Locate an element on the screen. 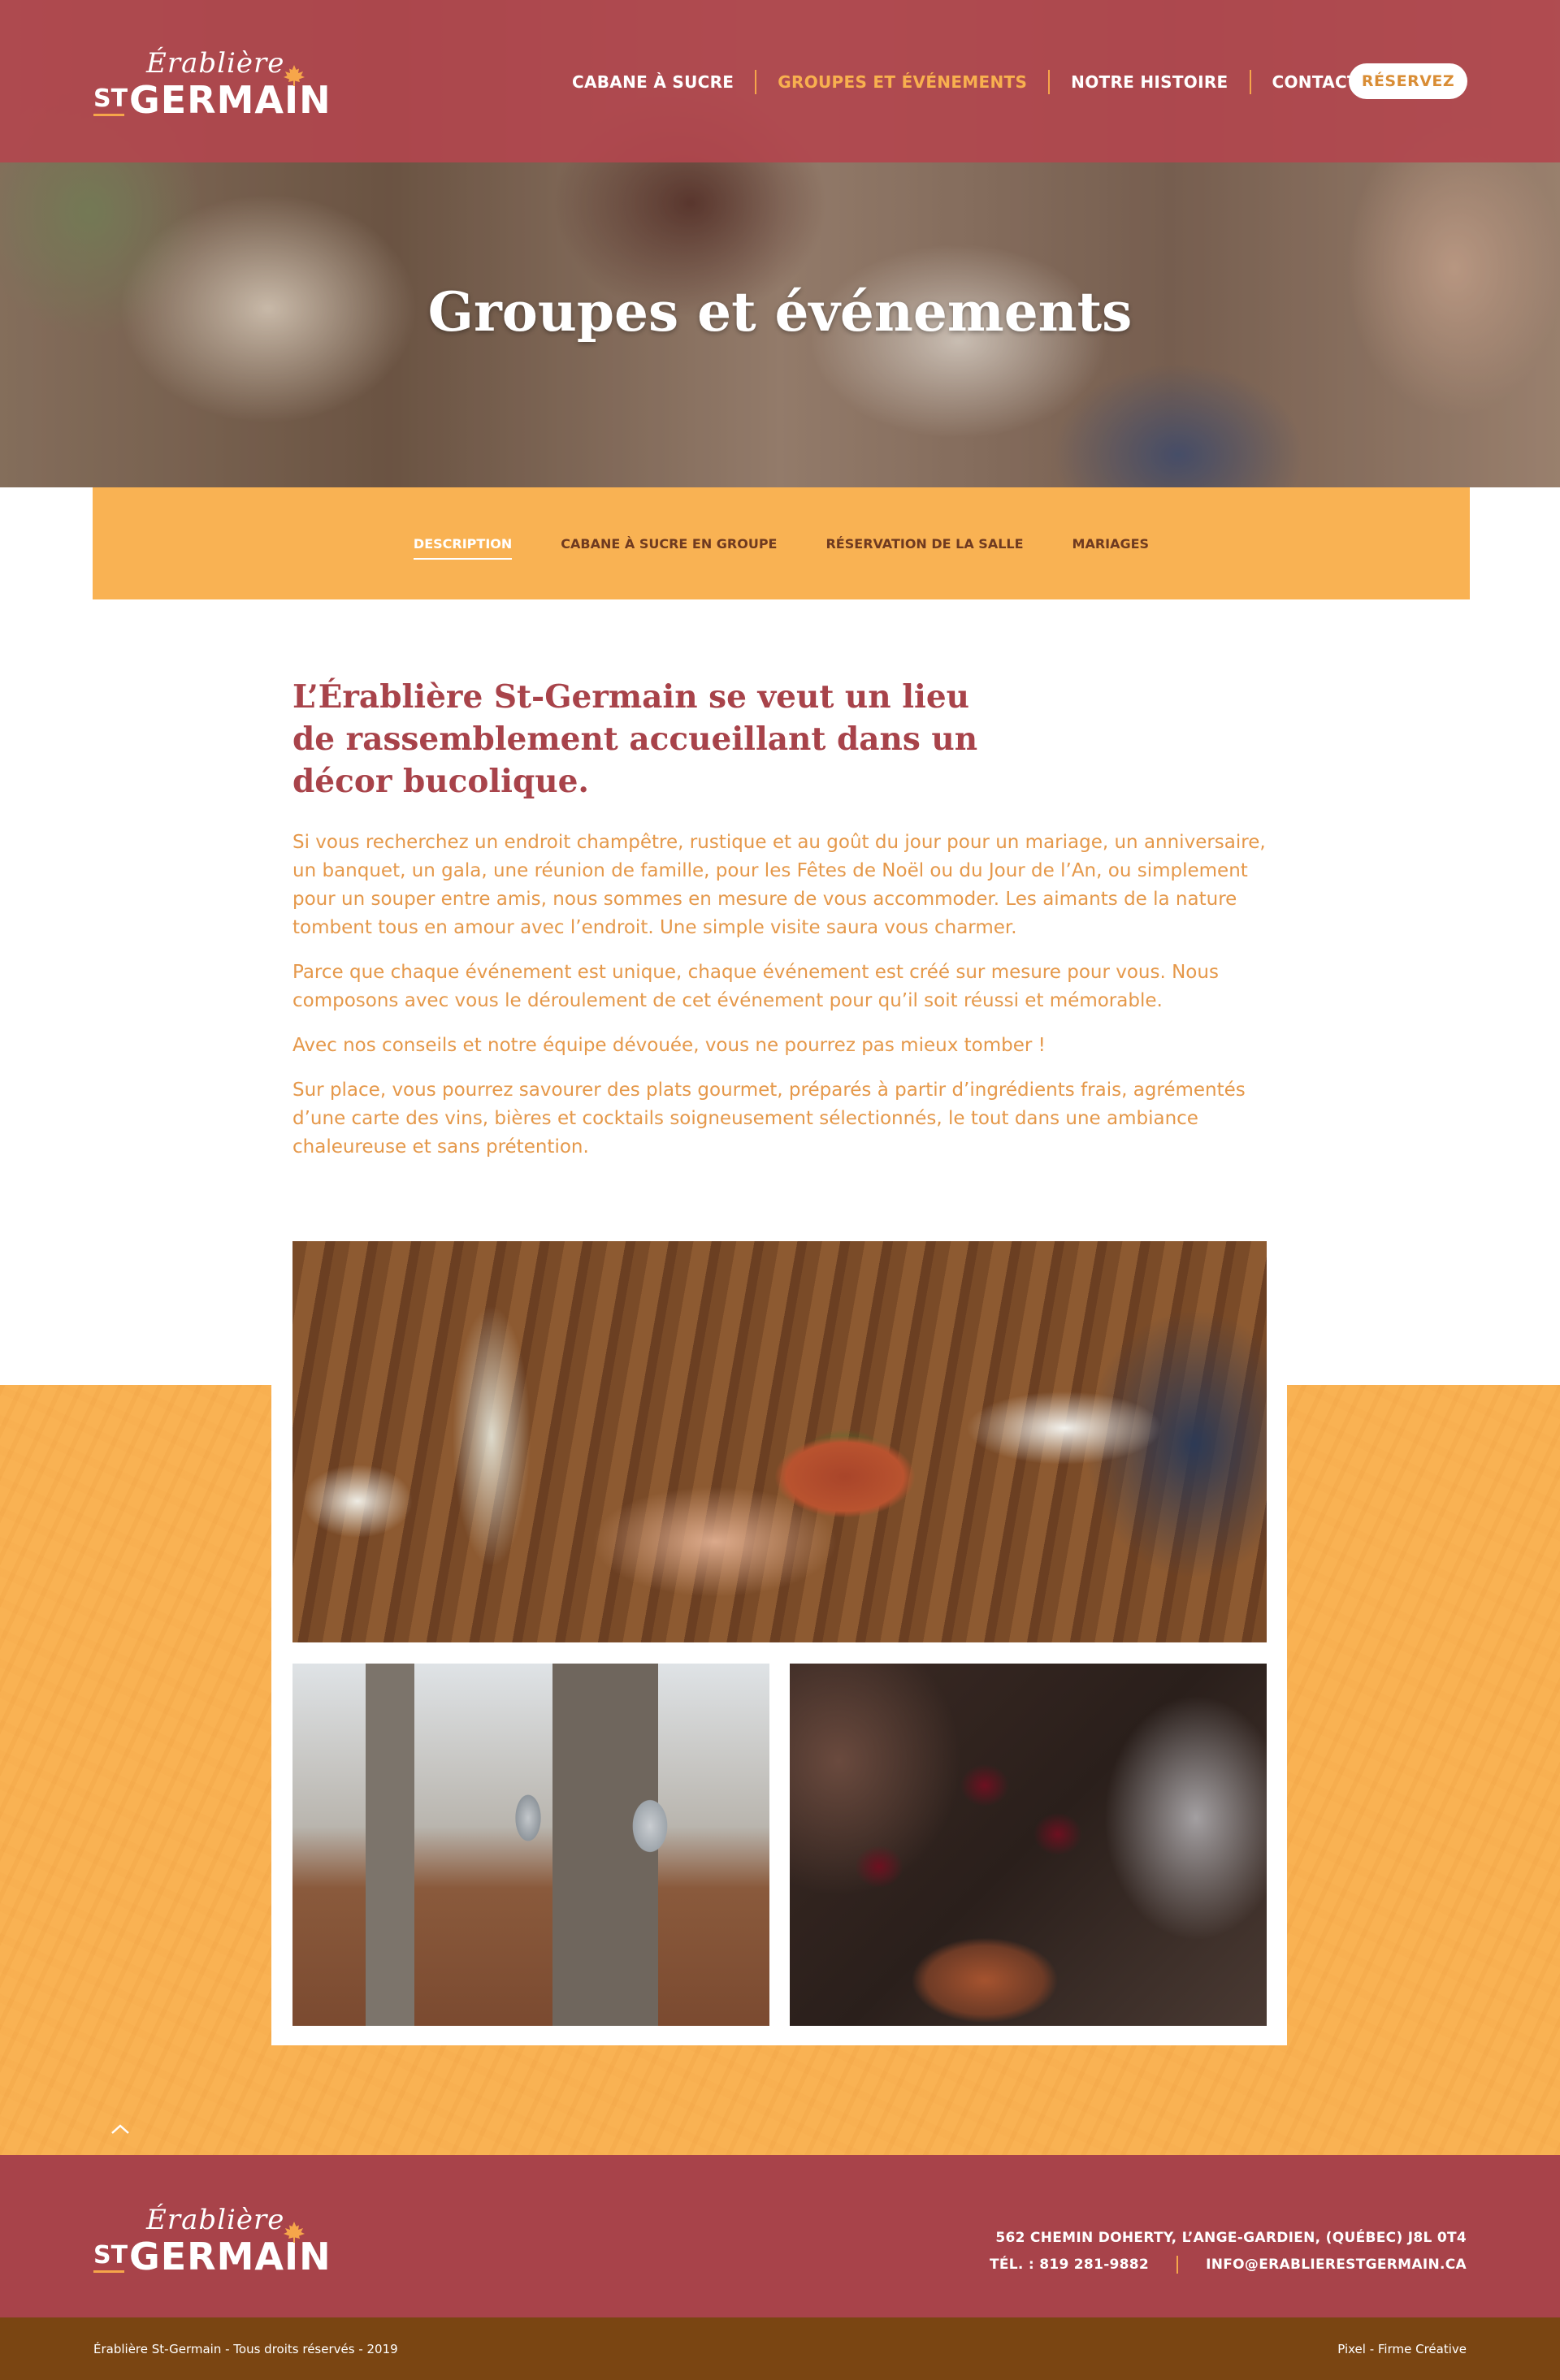 The width and height of the screenshot is (1560, 2380). footer-separator is located at coordinates (1177, 2265).